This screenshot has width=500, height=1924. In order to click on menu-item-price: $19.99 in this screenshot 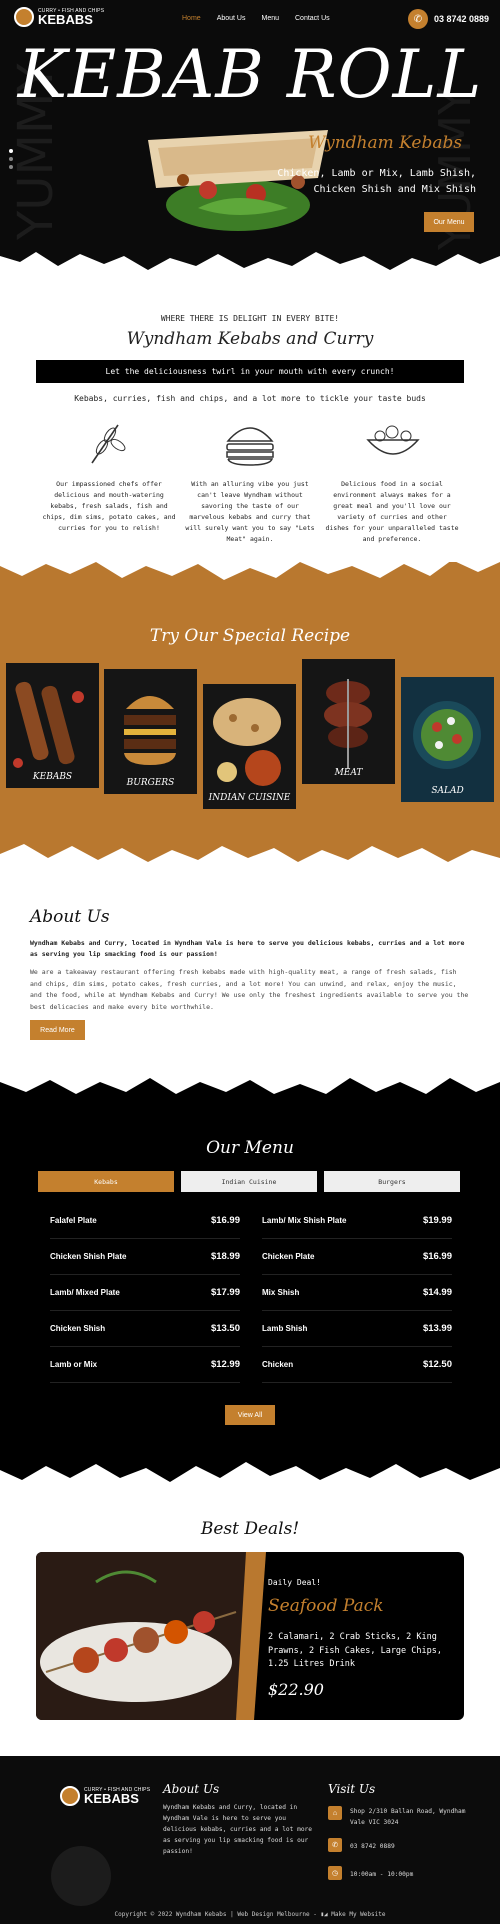, I will do `click(437, 1220)`.